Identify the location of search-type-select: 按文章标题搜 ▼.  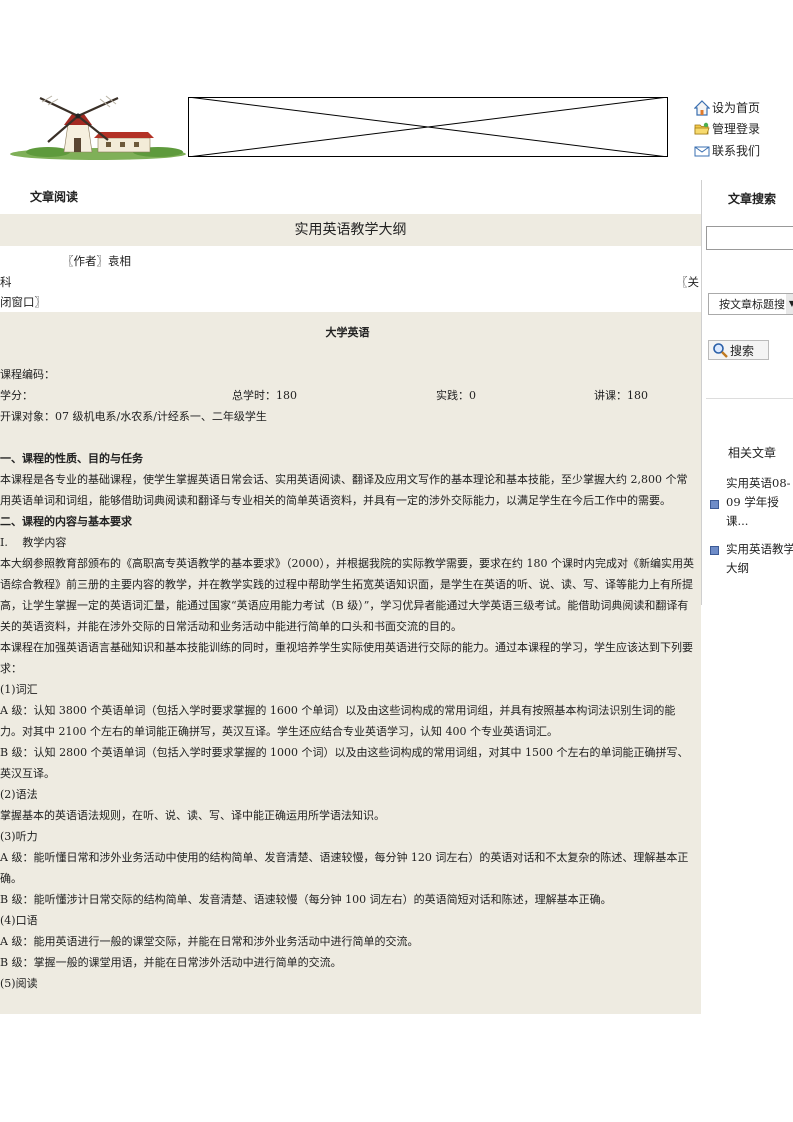
(750, 304).